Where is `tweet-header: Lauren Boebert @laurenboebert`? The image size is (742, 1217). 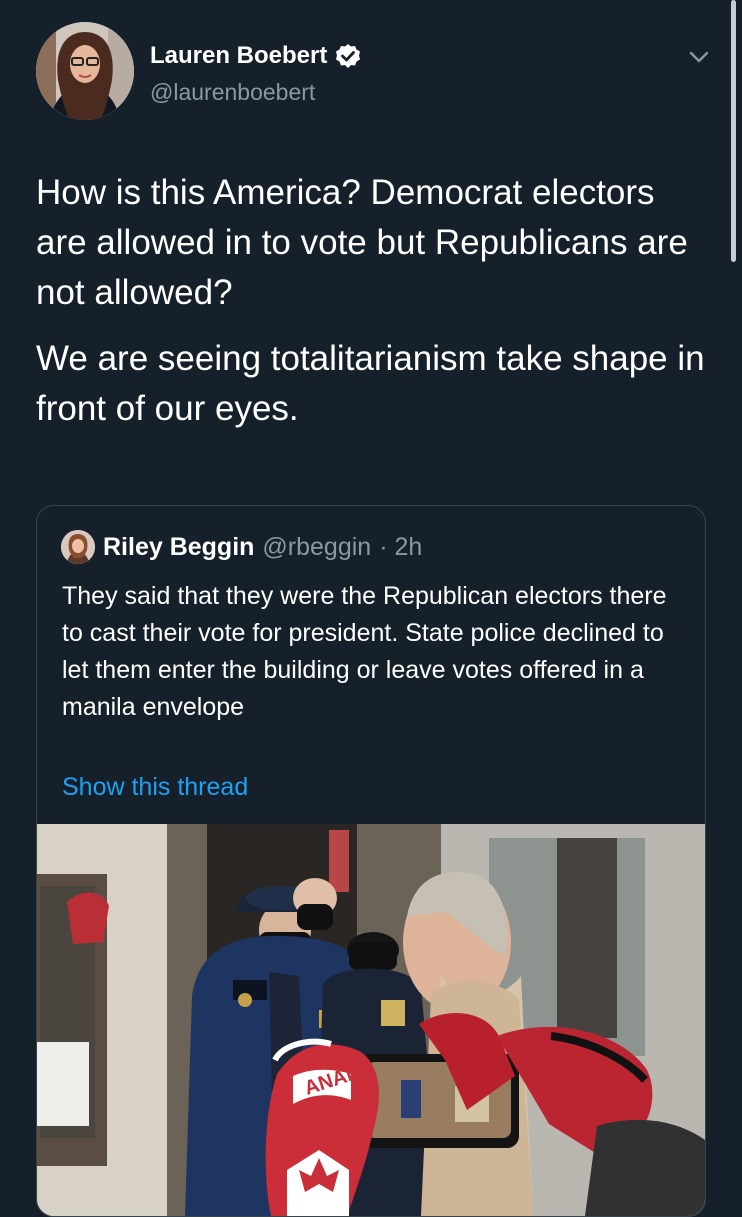
tweet-header: Lauren Boebert @laurenboebert is located at coordinates (376, 72).